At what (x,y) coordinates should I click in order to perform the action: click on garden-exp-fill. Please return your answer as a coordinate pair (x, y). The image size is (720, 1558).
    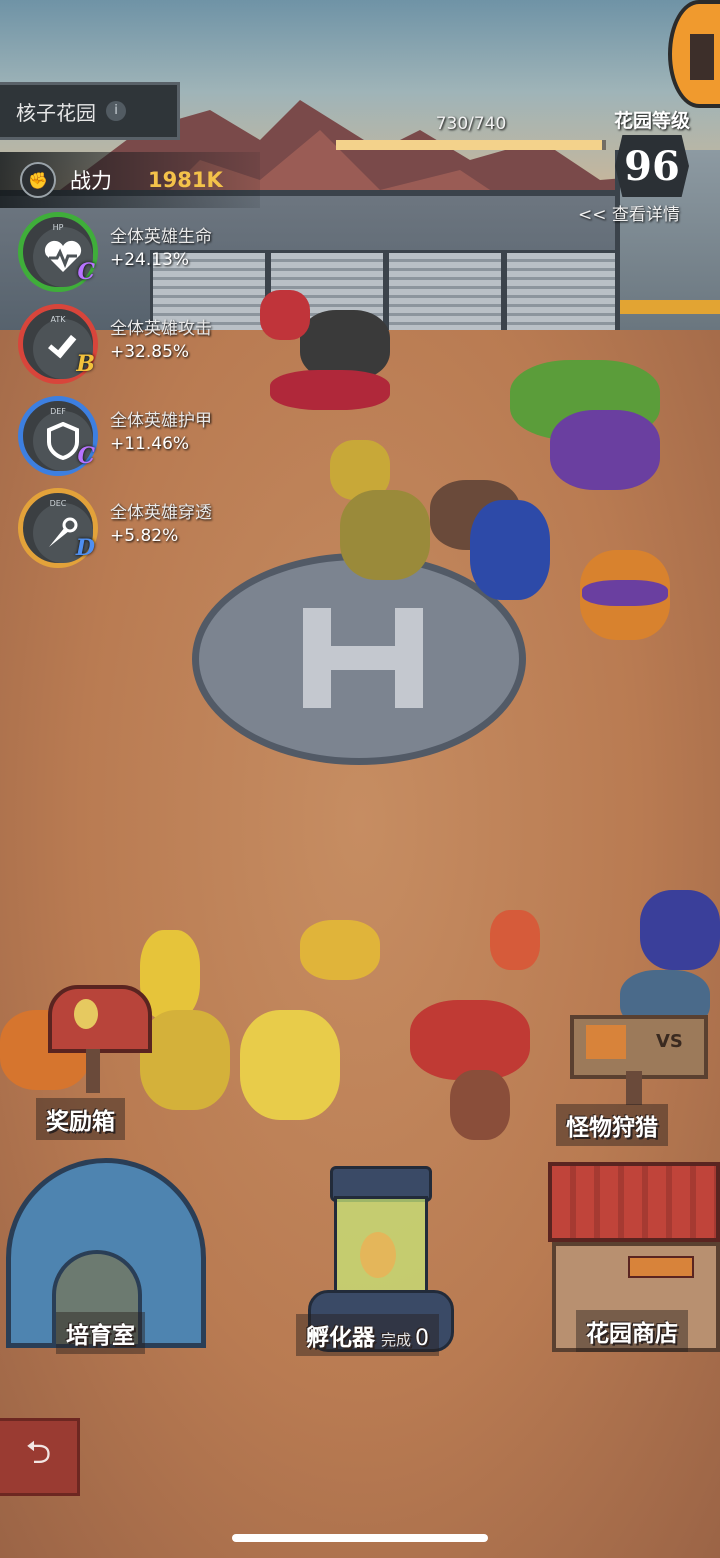
    Looking at the image, I should click on (469, 145).